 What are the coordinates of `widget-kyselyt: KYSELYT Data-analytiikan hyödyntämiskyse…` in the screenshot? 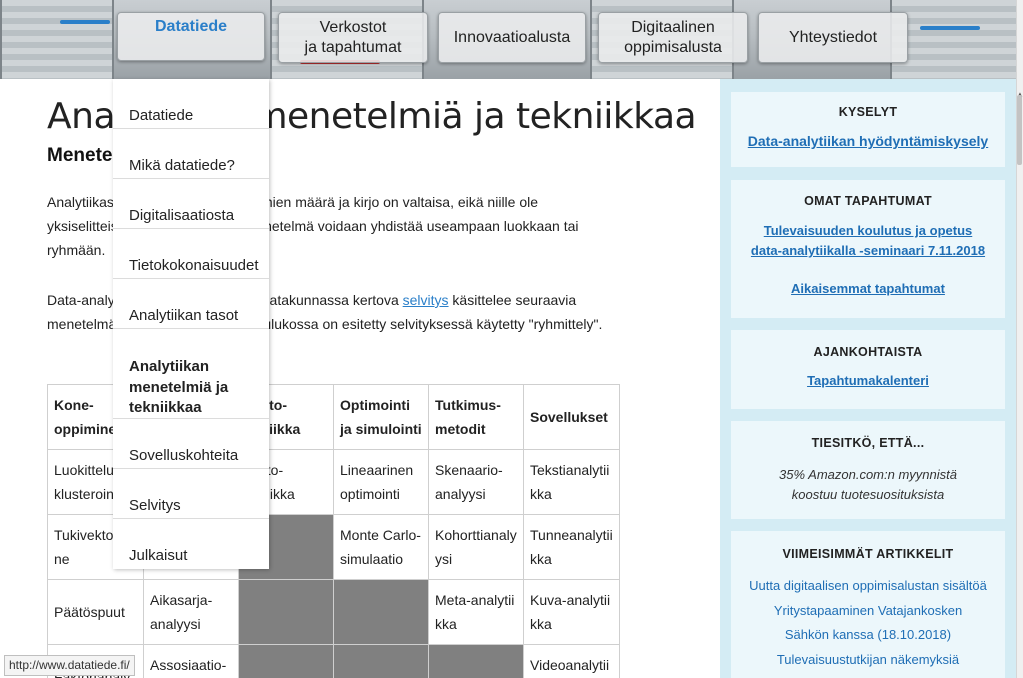 It's located at (868, 129).